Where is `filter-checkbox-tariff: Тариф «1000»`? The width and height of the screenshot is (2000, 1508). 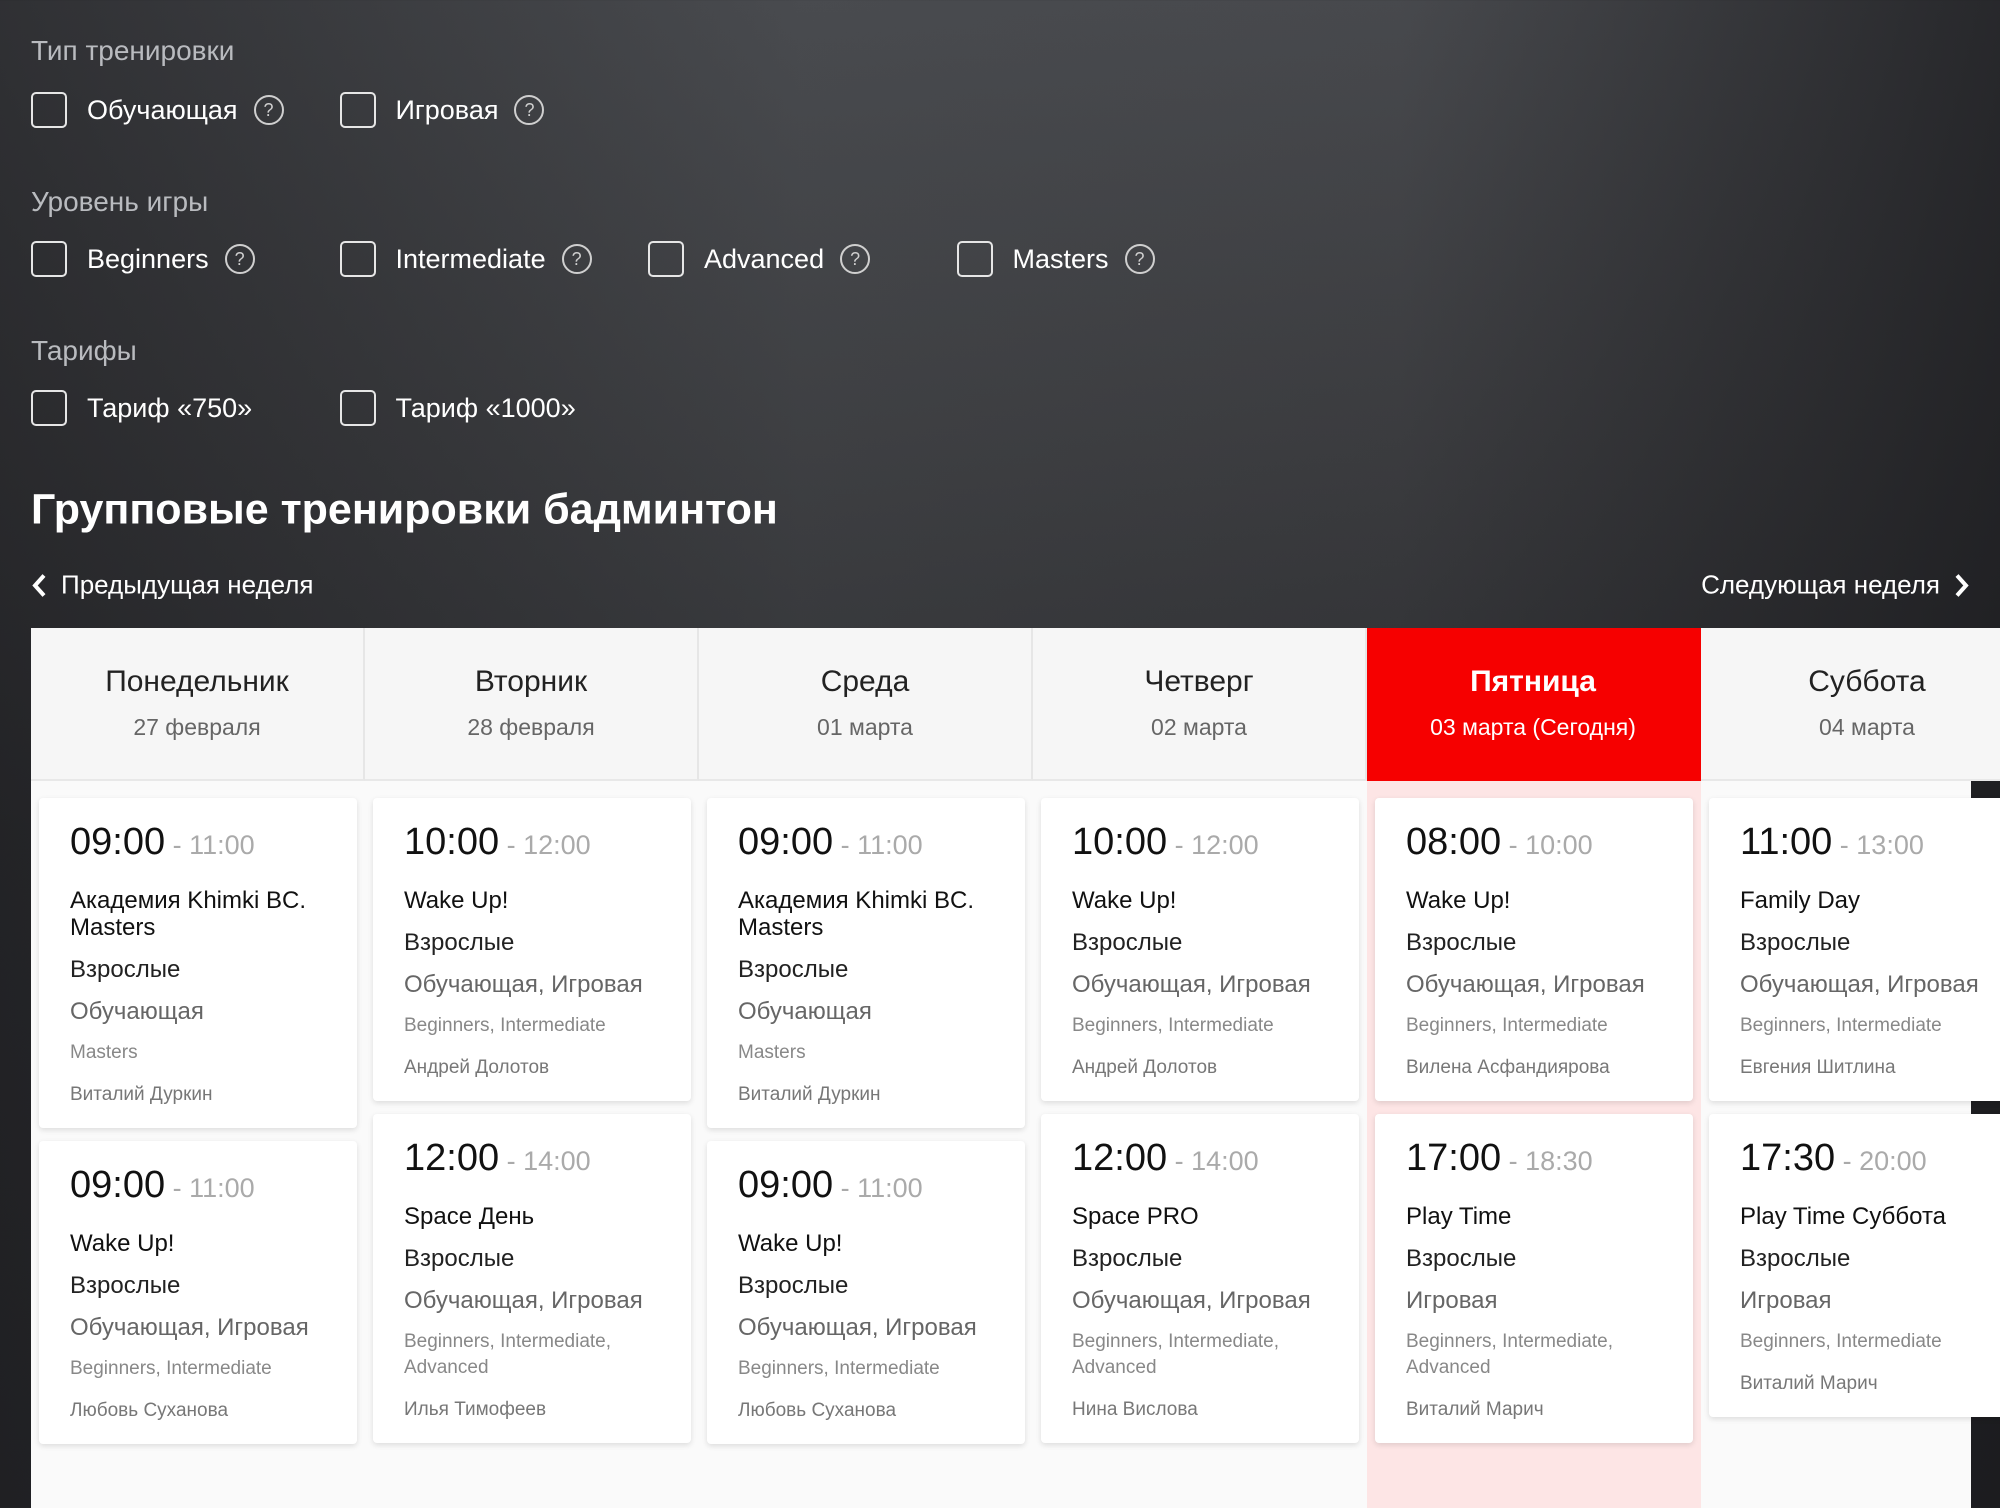 filter-checkbox-tariff: Тариф «1000» is located at coordinates (457, 408).